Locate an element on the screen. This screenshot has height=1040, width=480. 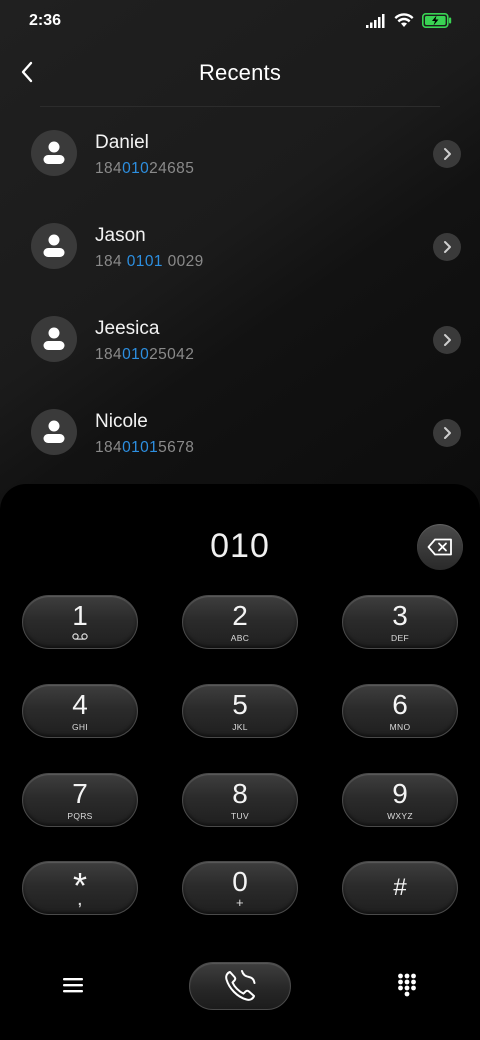
page-title: Recents is located at coordinates (240, 72).